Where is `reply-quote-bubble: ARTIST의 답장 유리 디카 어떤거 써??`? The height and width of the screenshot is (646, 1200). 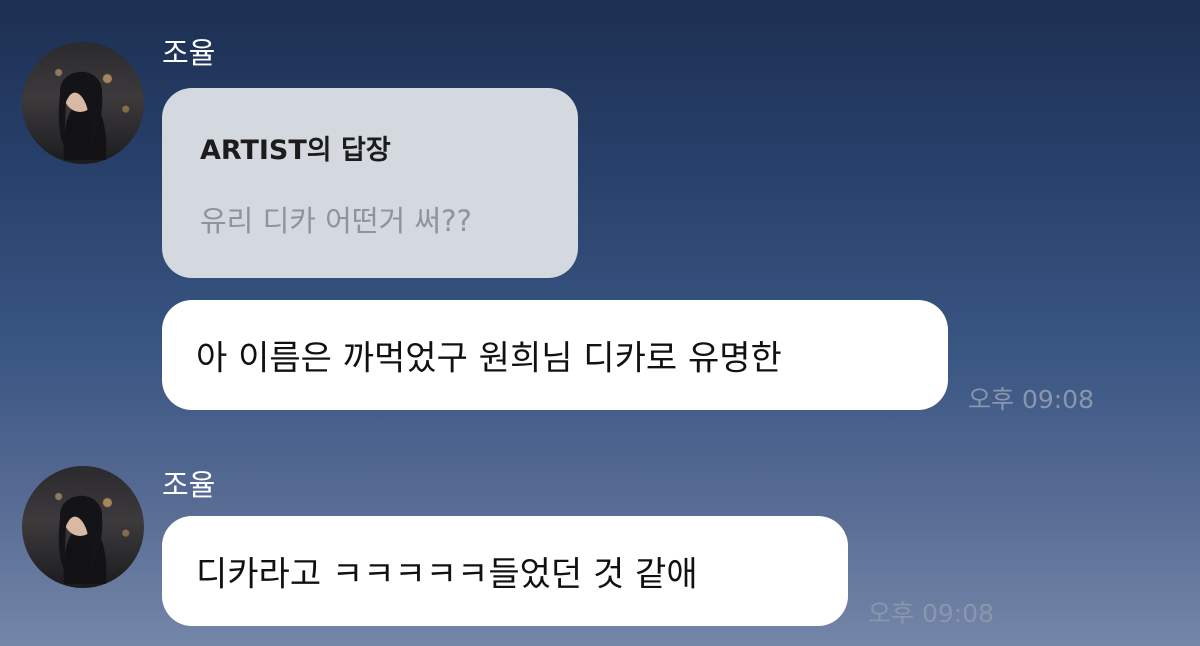 reply-quote-bubble: ARTIST의 답장 유리 디카 어떤거 써?? is located at coordinates (370, 183).